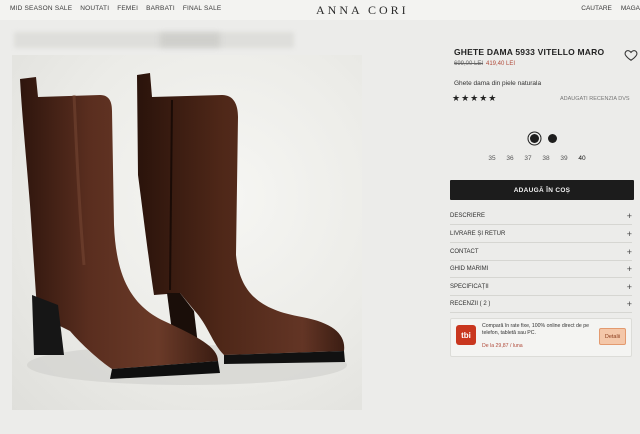  Describe the element at coordinates (537, 158) in the screenshot. I see `size-selector: 35 36 37 38 39 40` at that location.